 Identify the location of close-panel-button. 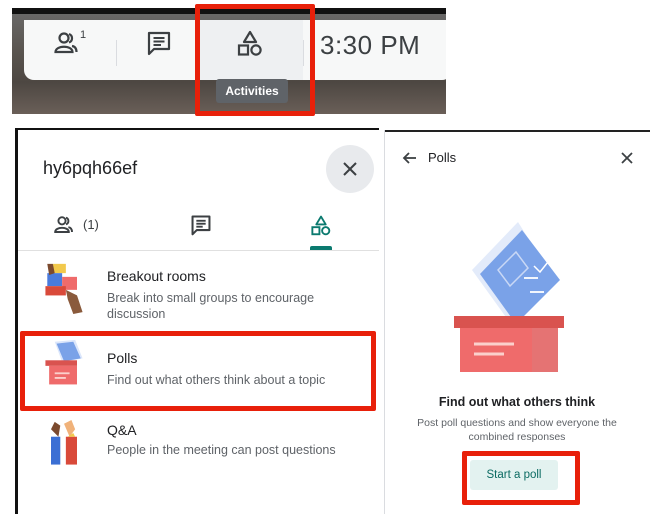
(350, 169).